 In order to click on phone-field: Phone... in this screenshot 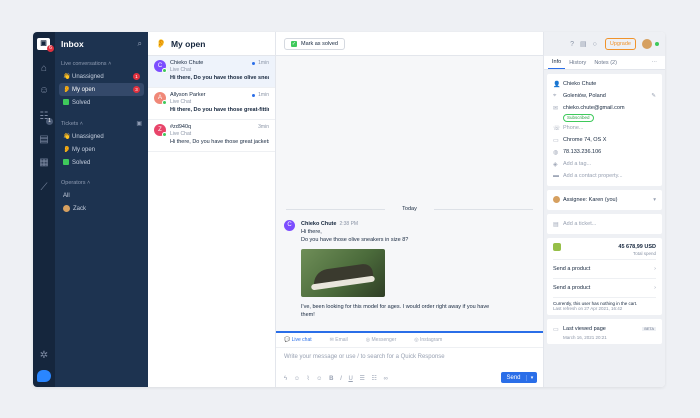, I will do `click(609, 128)`.